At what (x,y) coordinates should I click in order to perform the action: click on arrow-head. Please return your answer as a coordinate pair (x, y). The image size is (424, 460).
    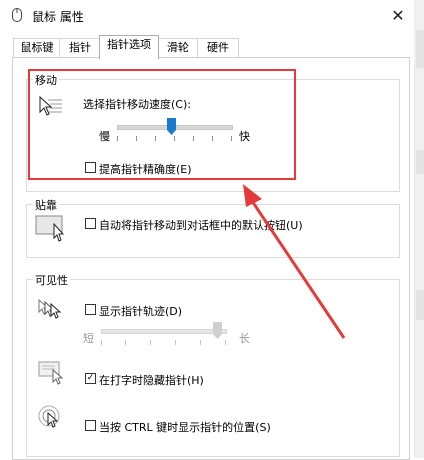
    Looking at the image, I should click on (252, 195).